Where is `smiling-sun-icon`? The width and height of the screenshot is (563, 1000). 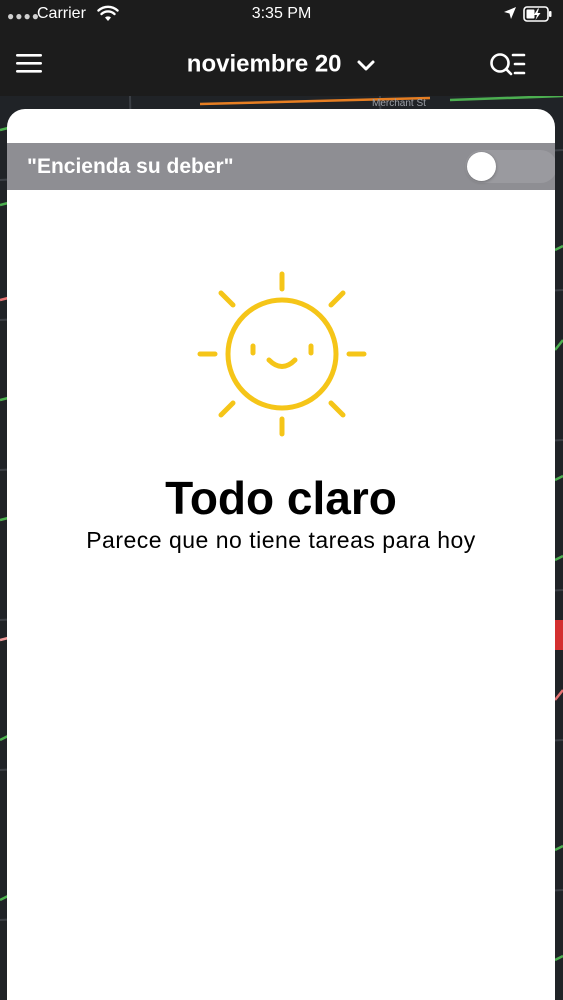
smiling-sun-icon is located at coordinates (282, 354).